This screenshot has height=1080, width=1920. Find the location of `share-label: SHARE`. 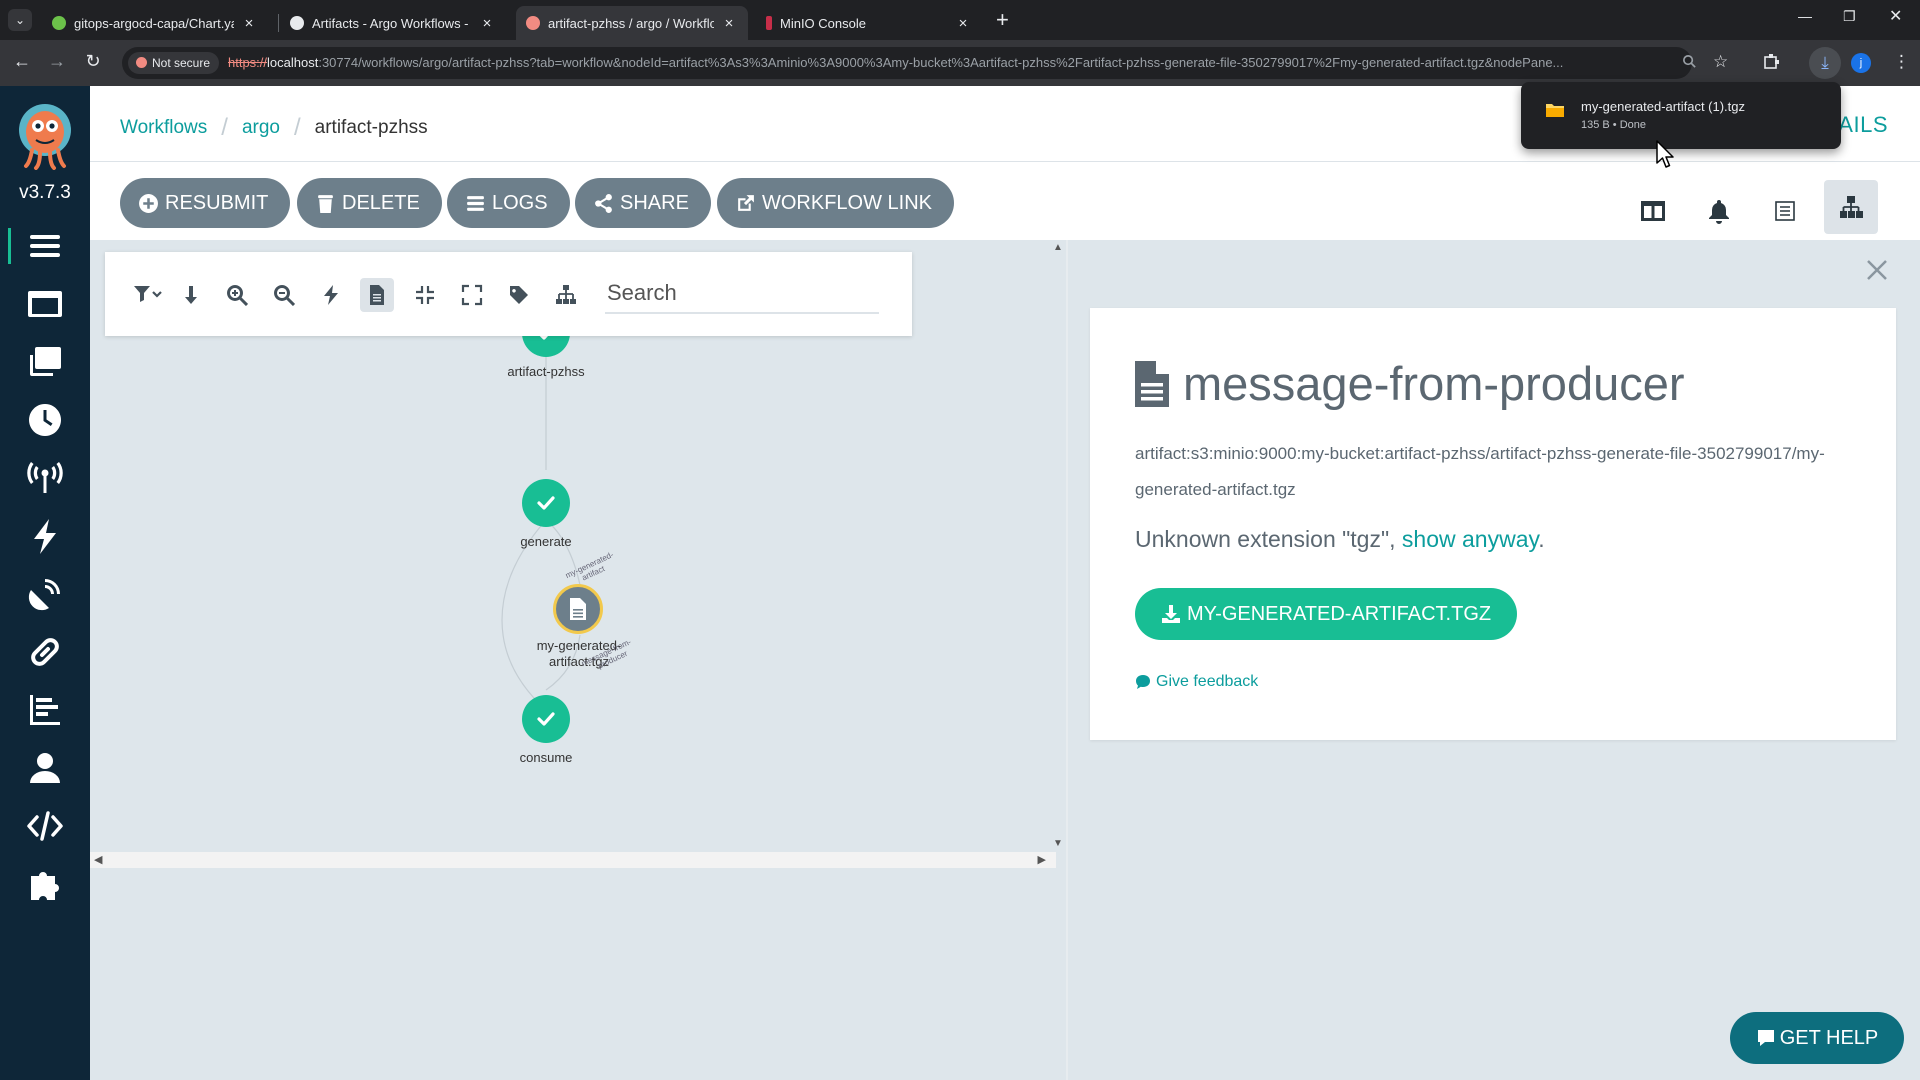

share-label: SHARE is located at coordinates (654, 202).